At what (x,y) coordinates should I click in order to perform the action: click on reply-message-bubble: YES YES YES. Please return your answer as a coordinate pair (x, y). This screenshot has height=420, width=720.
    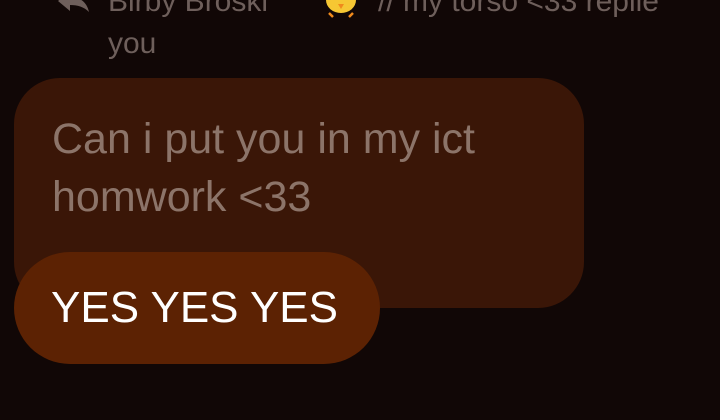
    Looking at the image, I should click on (197, 308).